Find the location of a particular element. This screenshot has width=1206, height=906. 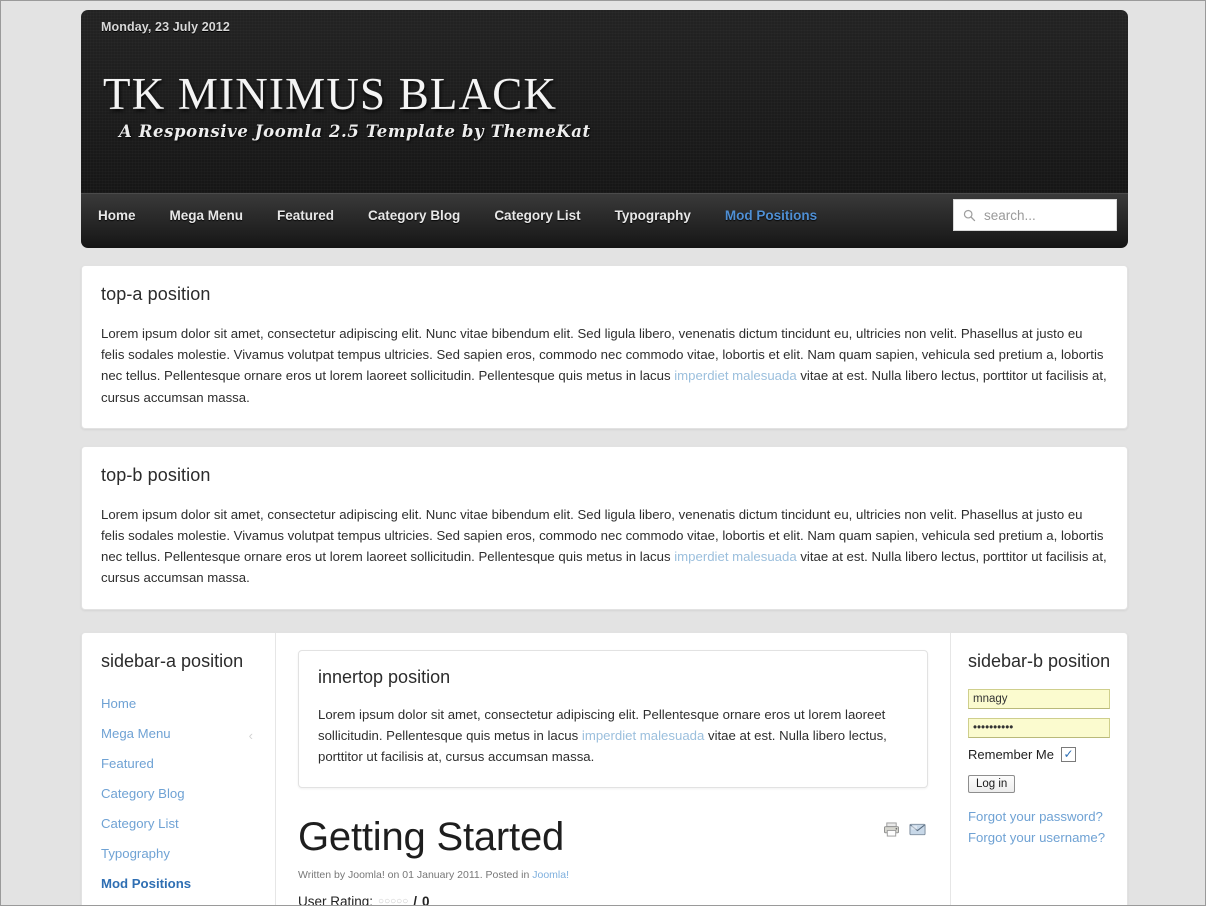

header-date: Monday, 23 July 2012 is located at coordinates (165, 27).